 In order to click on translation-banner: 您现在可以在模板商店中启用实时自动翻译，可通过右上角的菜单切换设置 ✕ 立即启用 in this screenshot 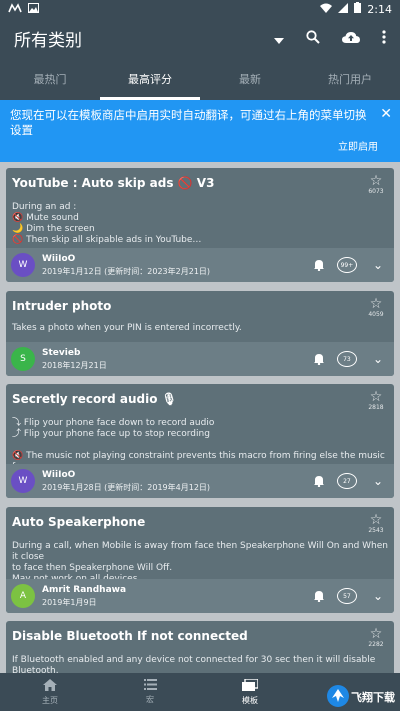, I will do `click(200, 131)`.